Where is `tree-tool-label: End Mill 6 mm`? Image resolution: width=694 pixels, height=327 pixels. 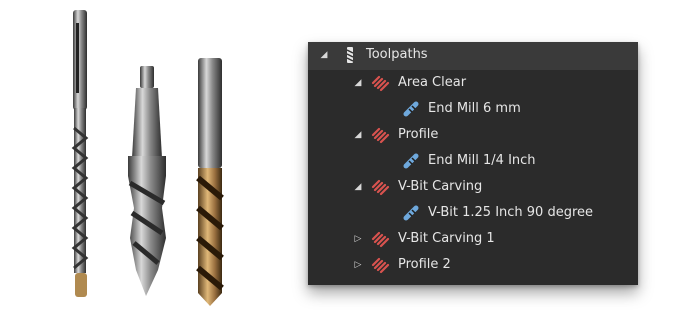
tree-tool-label: End Mill 6 mm is located at coordinates (474, 108).